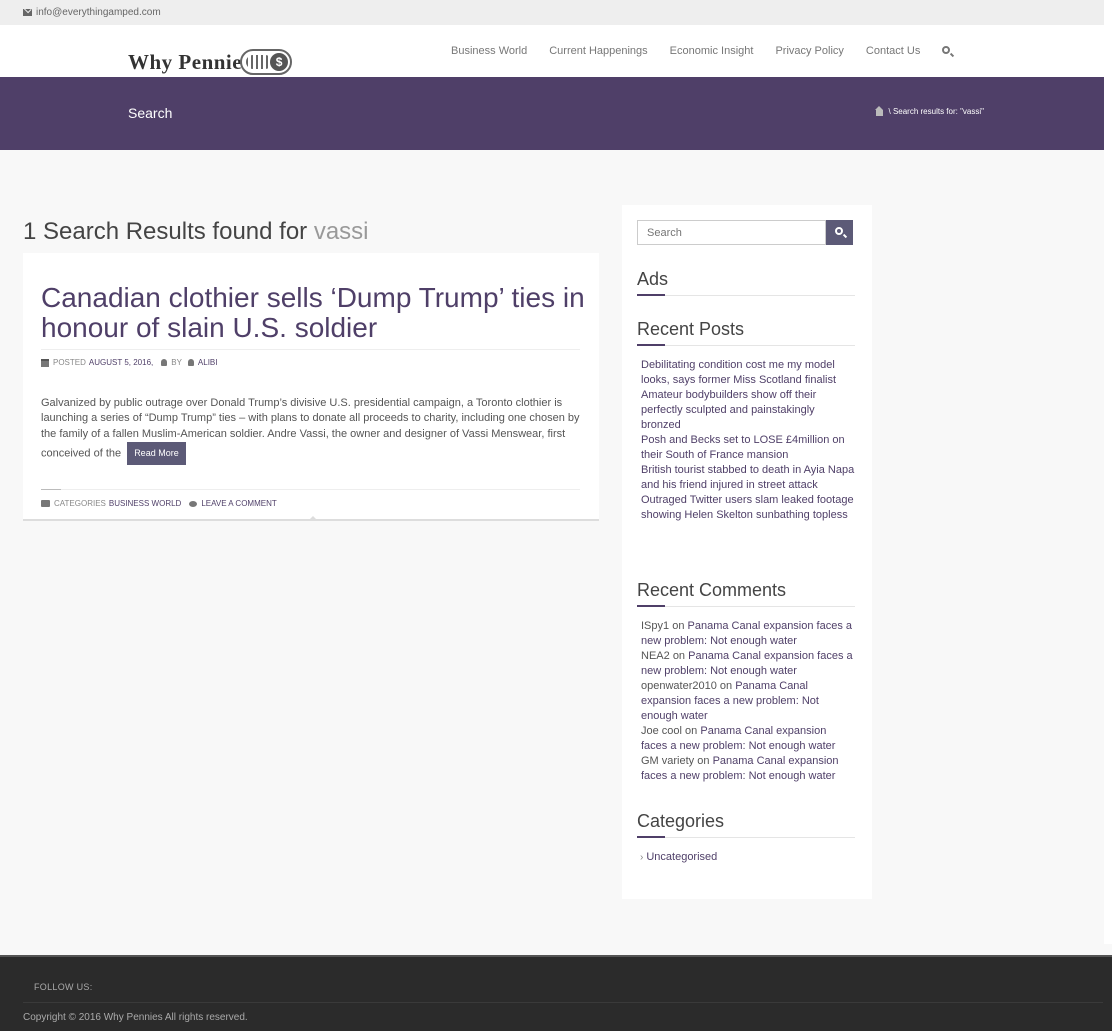 The height and width of the screenshot is (1031, 1112). Describe the element at coordinates (145, 503) in the screenshot. I see `post-category-link: BUSINESS WORLD` at that location.